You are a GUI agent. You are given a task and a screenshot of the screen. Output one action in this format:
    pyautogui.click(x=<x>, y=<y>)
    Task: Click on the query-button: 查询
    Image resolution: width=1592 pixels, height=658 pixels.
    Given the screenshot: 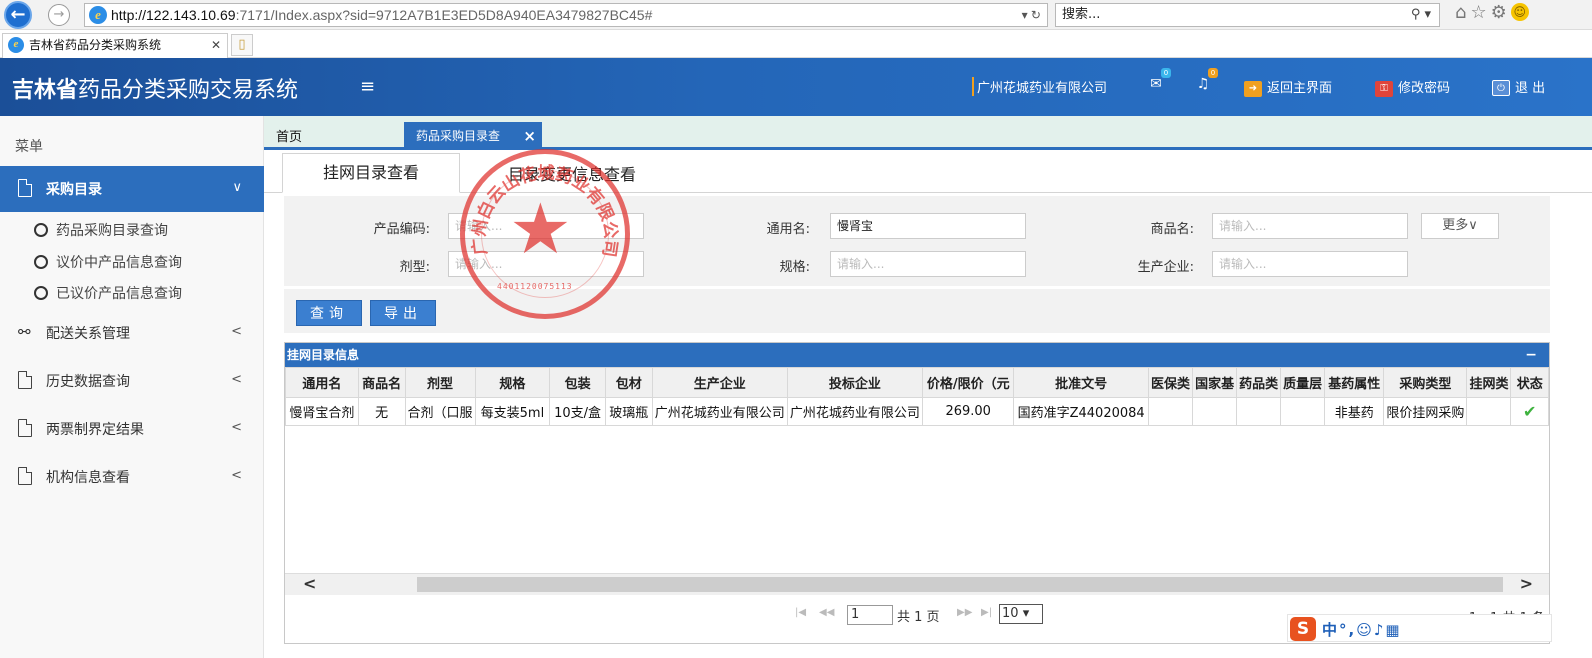 What is the action you would take?
    pyautogui.click(x=329, y=313)
    